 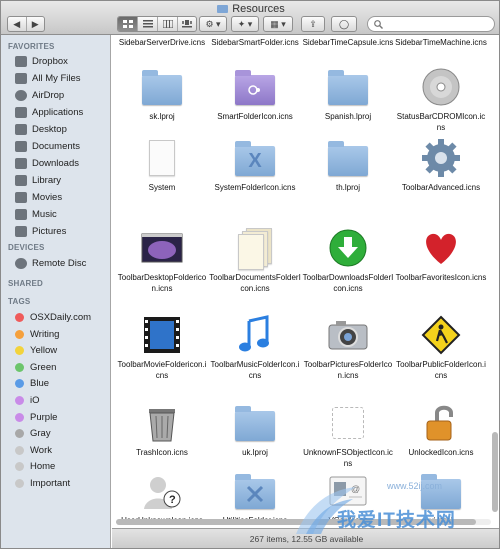 What do you see at coordinates (255, 187) in the screenshot?
I see `file-name: SystemFolderIcon.icns` at bounding box center [255, 187].